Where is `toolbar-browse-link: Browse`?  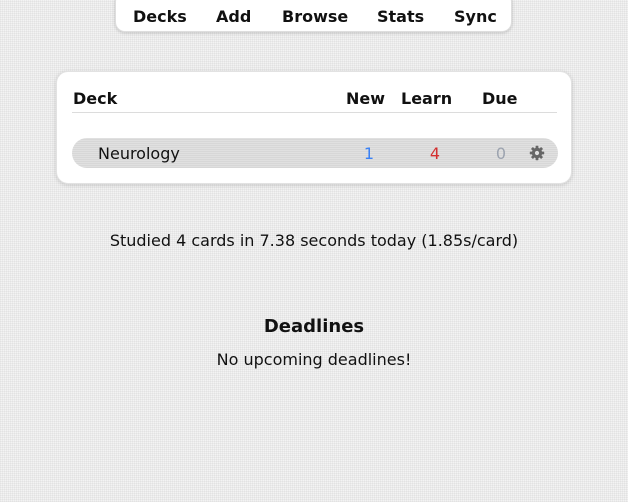 toolbar-browse-link: Browse is located at coordinates (315, 16).